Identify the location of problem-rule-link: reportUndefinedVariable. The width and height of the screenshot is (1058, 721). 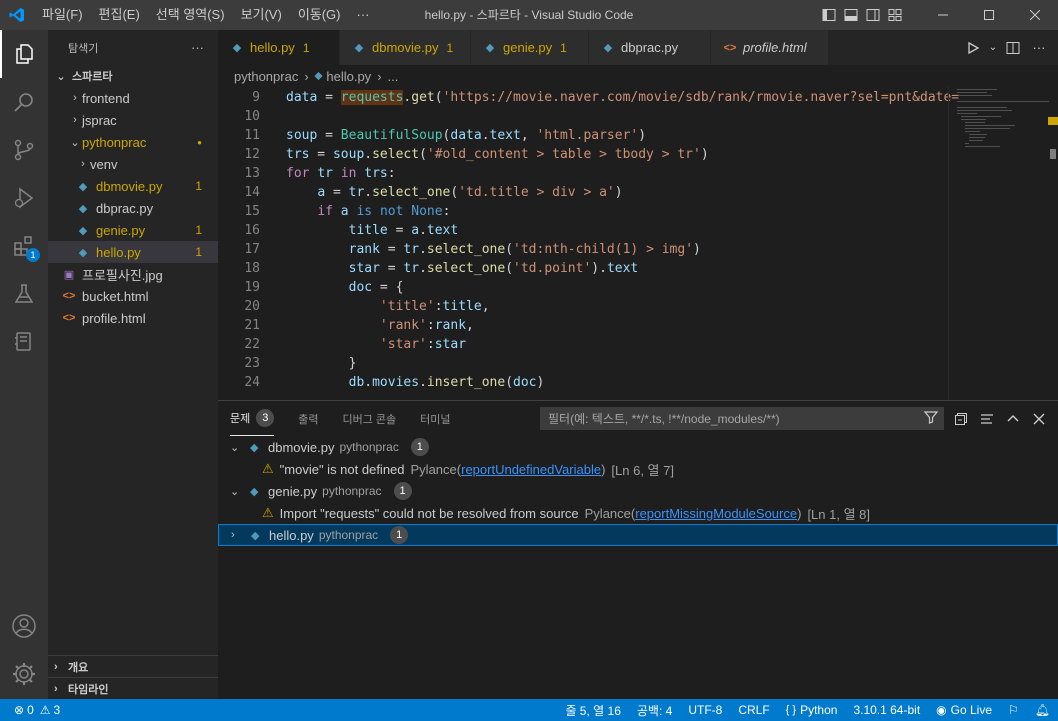
(531, 469).